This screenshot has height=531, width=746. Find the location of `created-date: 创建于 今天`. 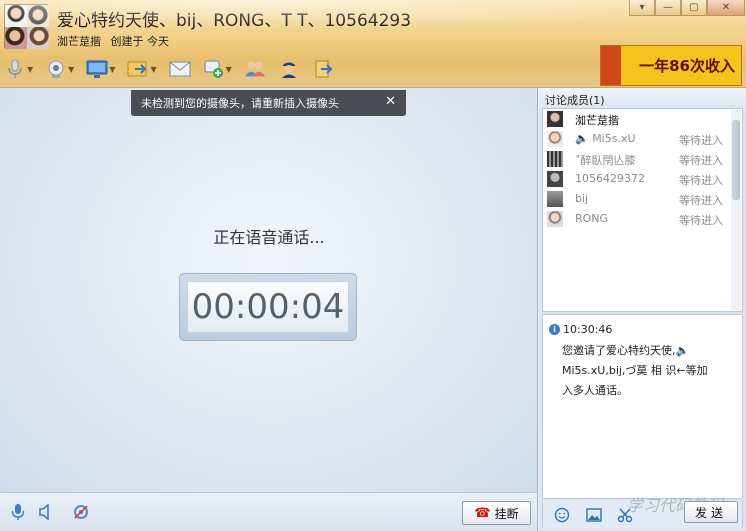

created-date: 创建于 今天 is located at coordinates (140, 41).